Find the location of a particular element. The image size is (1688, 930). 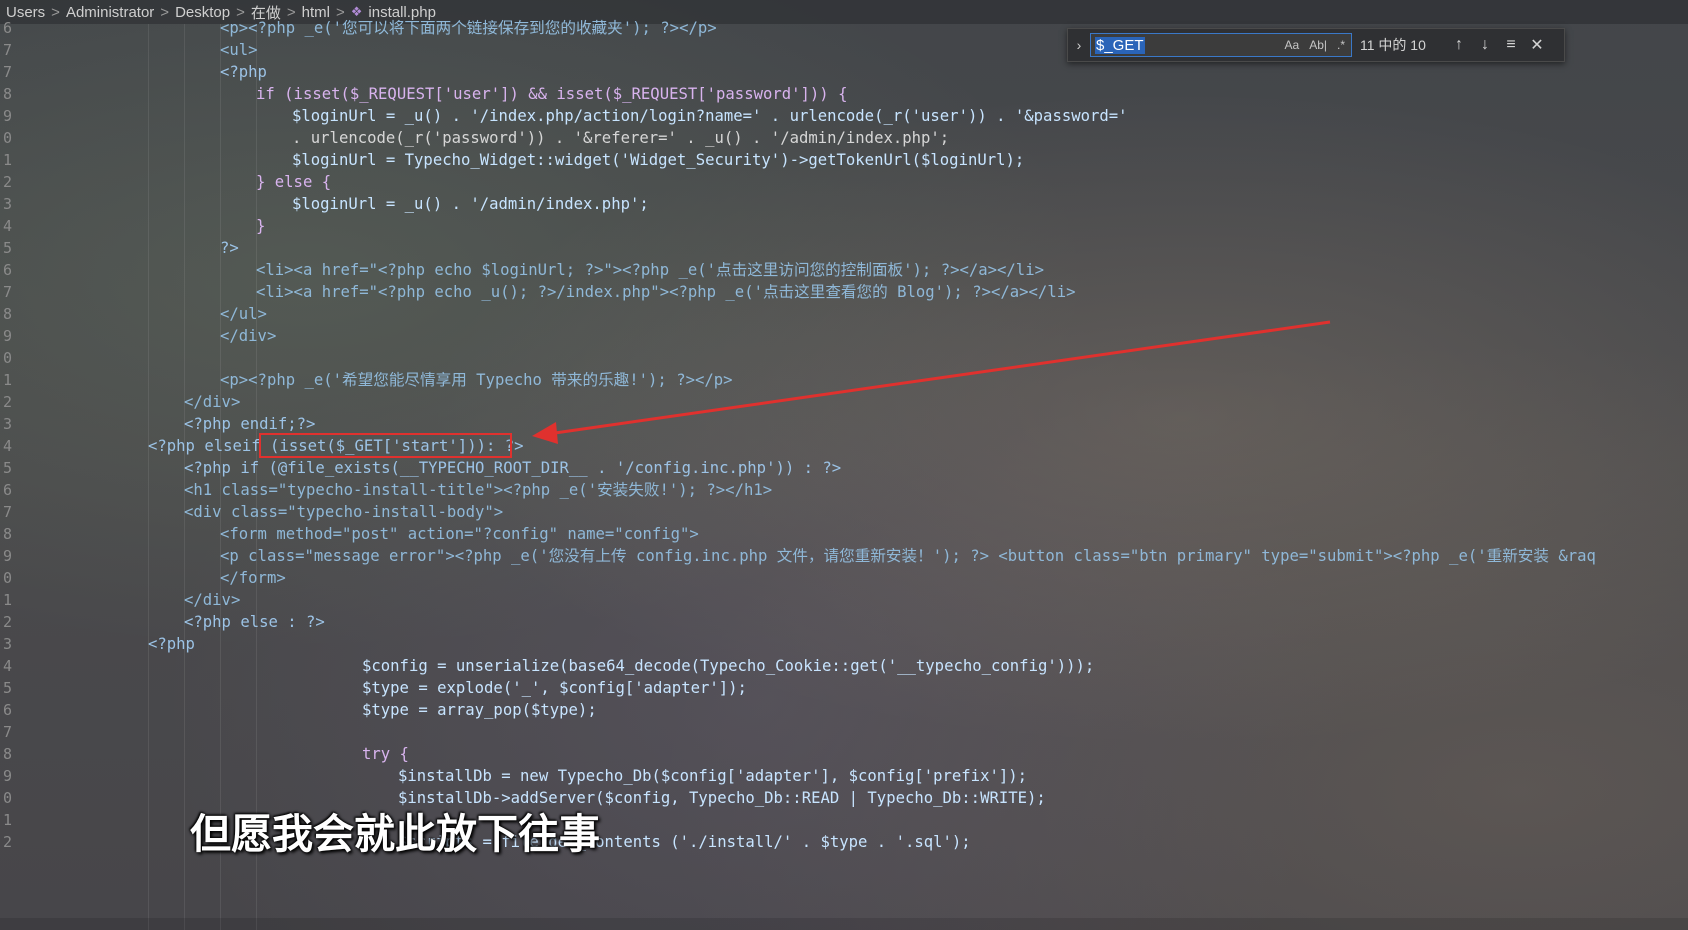

code-line: <ul> is located at coordinates (239, 50).